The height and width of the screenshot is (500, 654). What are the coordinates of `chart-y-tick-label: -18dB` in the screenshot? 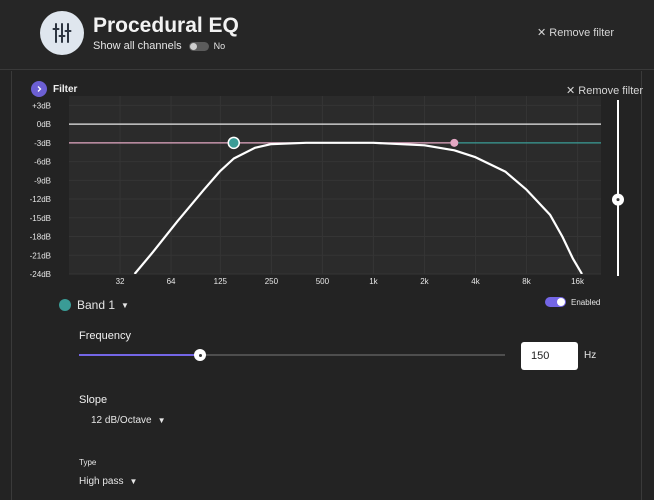 It's located at (40, 237).